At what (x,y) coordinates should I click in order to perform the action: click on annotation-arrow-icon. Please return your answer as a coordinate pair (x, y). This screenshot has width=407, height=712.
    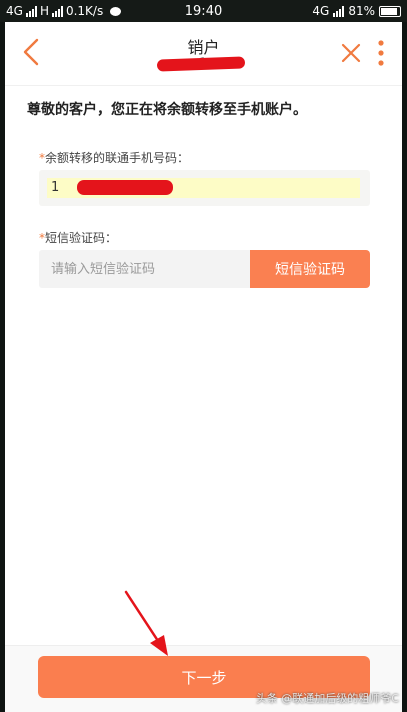
    Looking at the image, I should click on (146, 623).